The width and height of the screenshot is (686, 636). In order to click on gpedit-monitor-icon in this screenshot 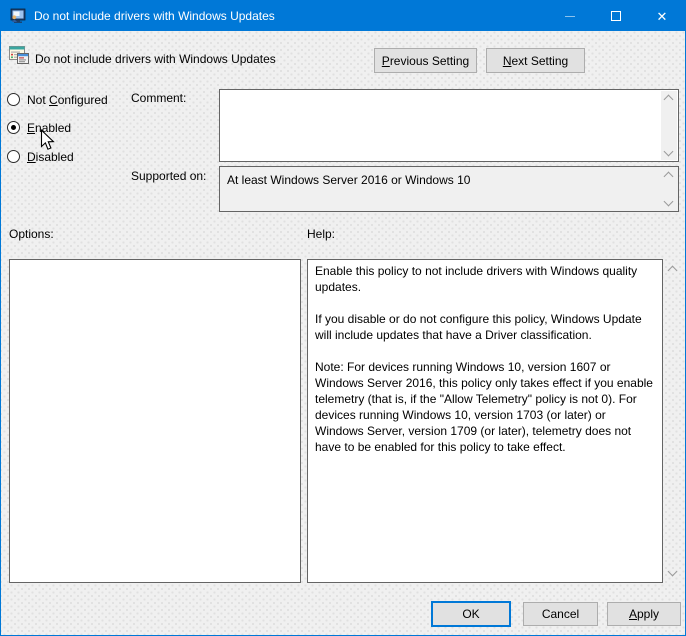, I will do `click(18, 16)`.